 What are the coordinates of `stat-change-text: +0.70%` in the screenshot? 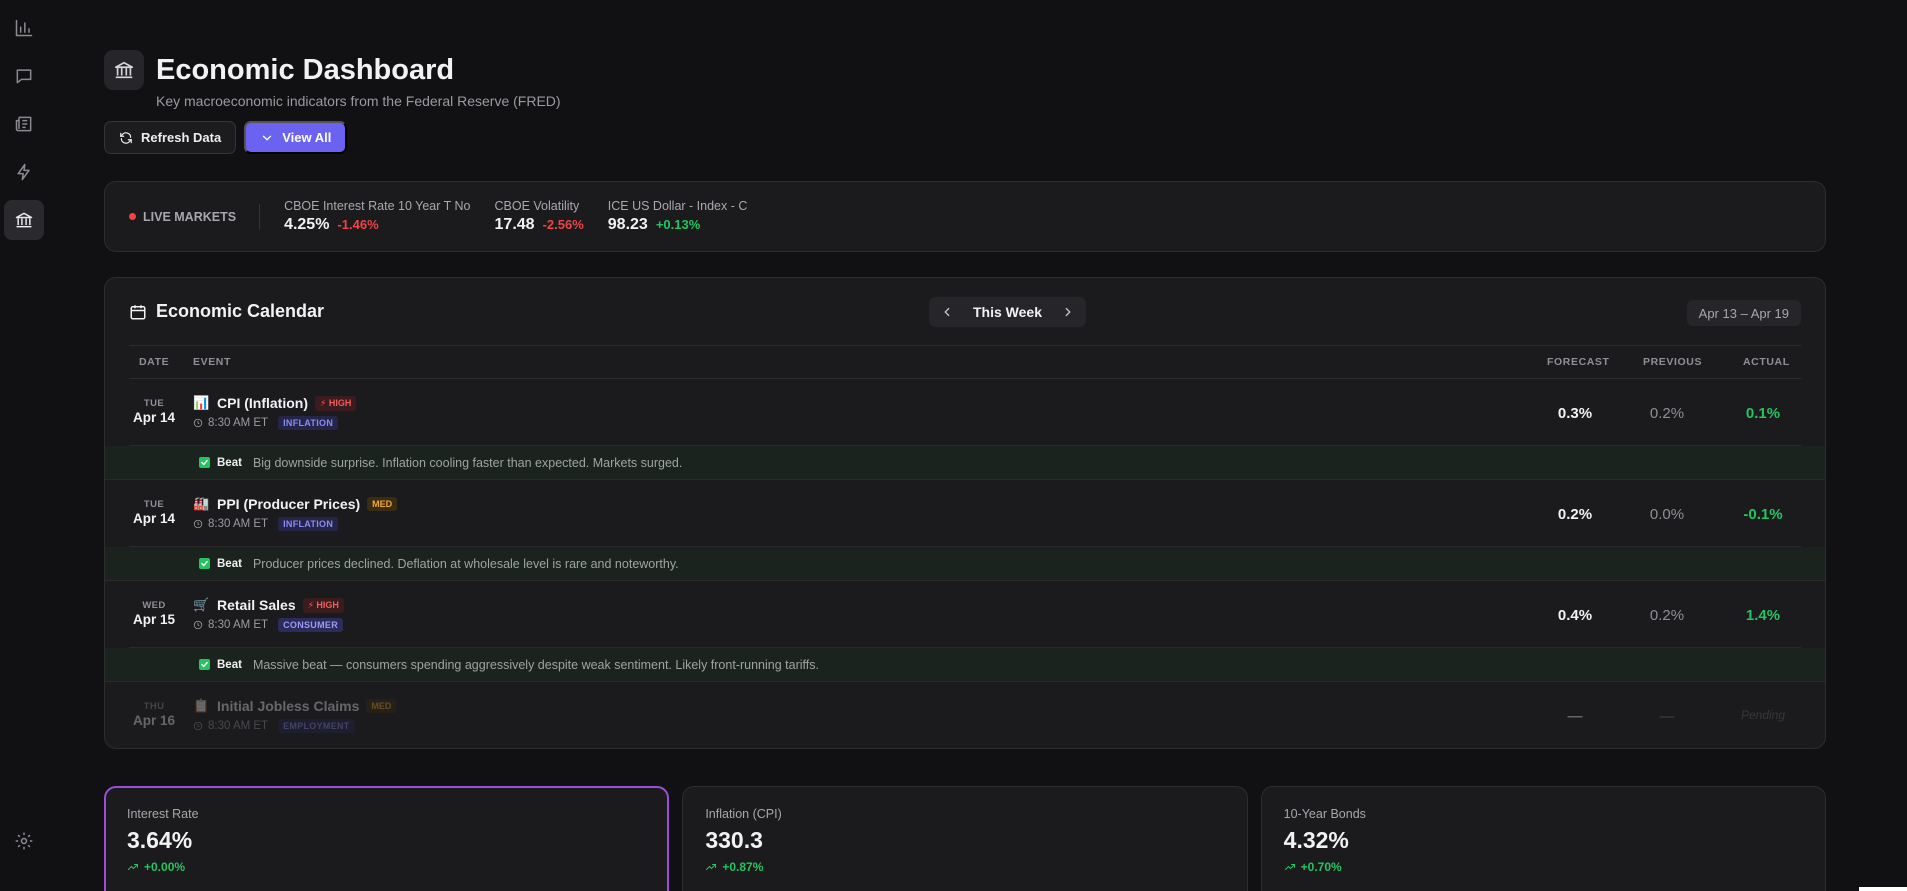 It's located at (1321, 867).